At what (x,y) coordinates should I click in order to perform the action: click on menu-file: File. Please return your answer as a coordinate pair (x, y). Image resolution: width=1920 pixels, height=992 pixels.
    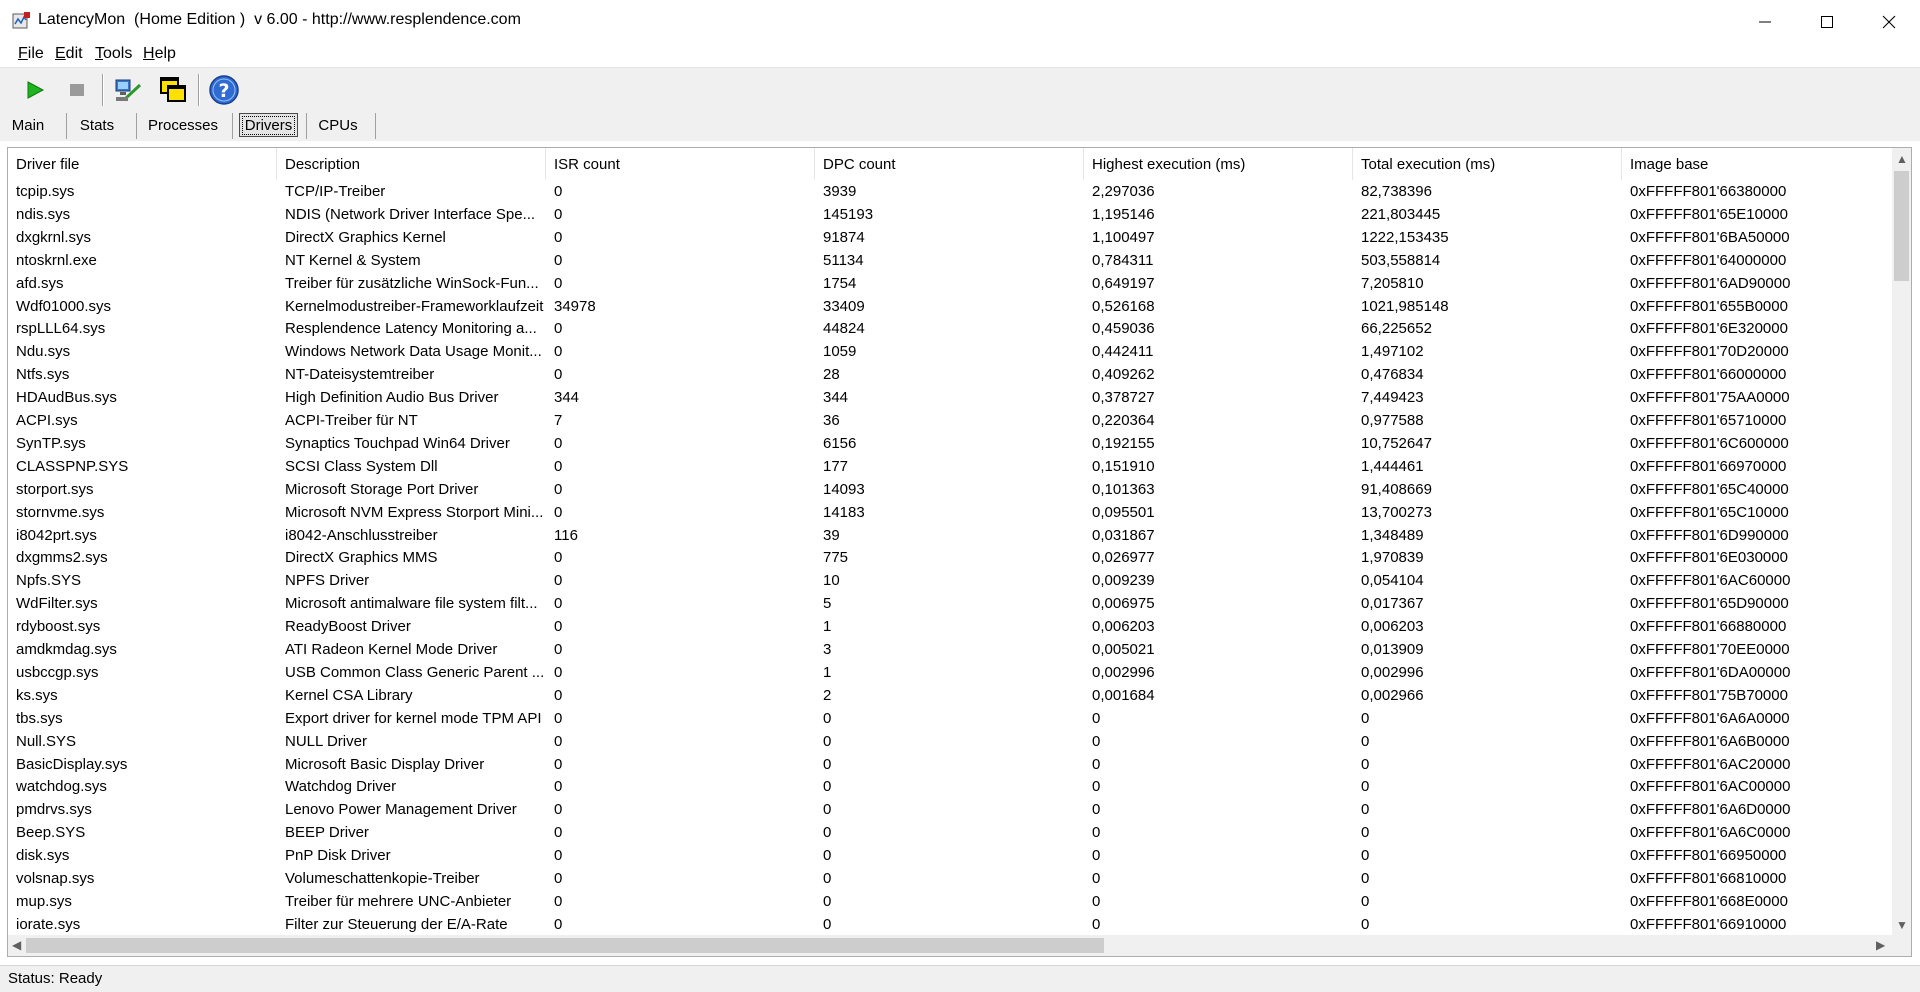
    Looking at the image, I should click on (31, 54).